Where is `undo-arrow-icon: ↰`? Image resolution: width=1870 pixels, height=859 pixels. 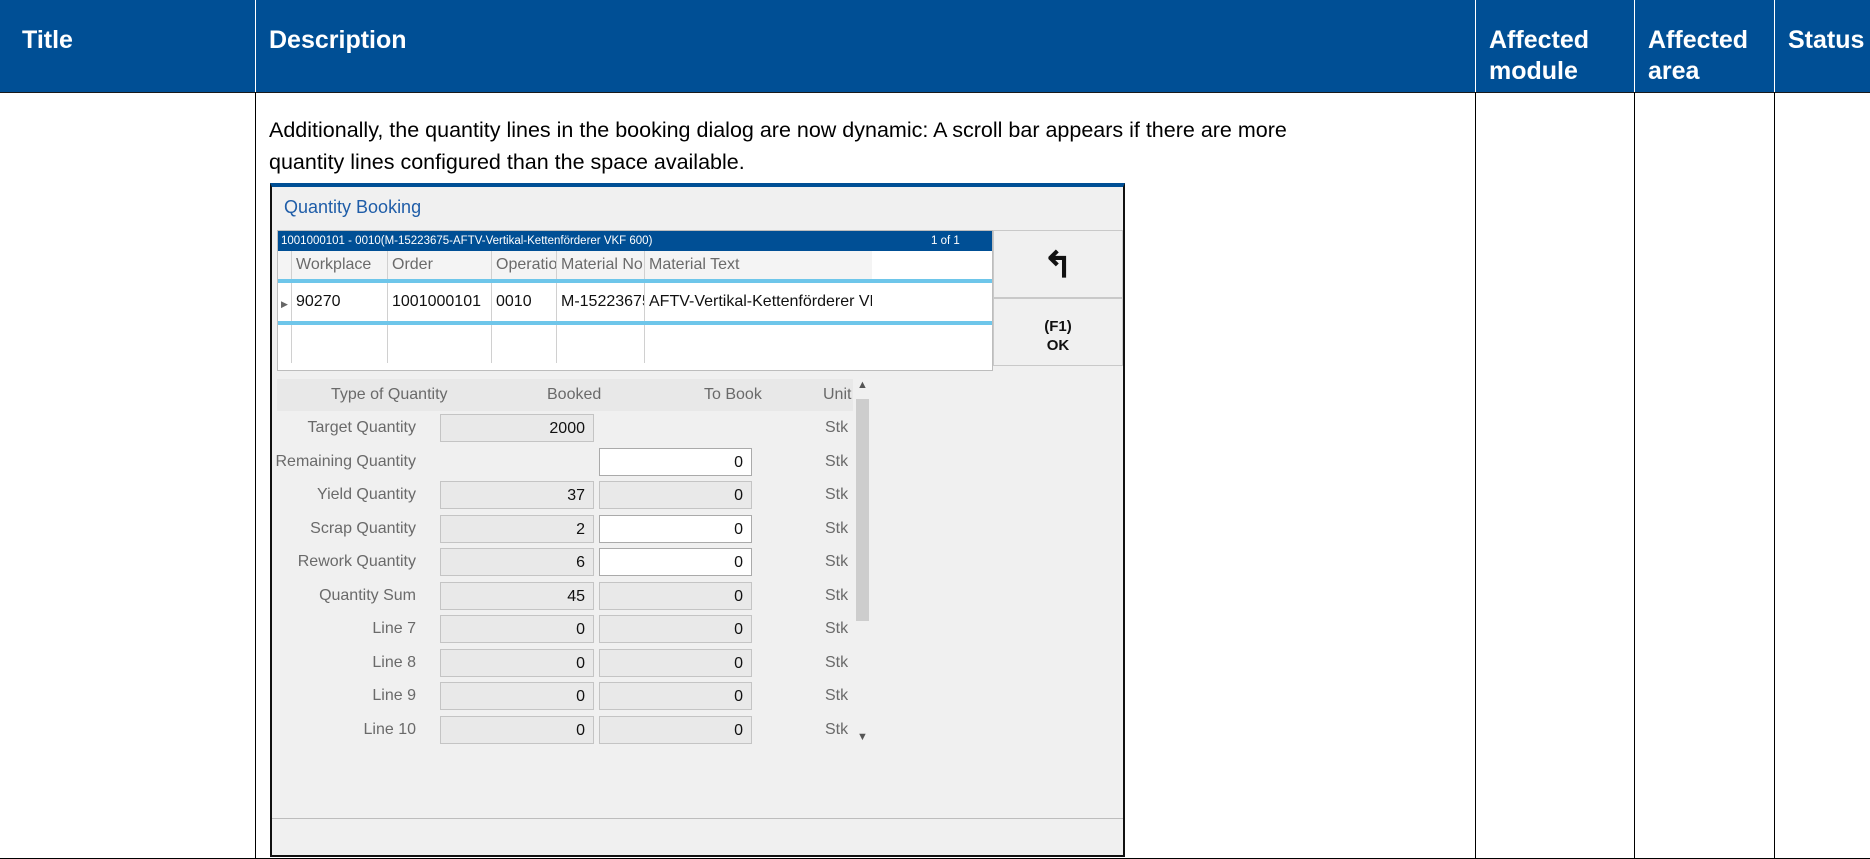 undo-arrow-icon: ↰ is located at coordinates (1058, 264).